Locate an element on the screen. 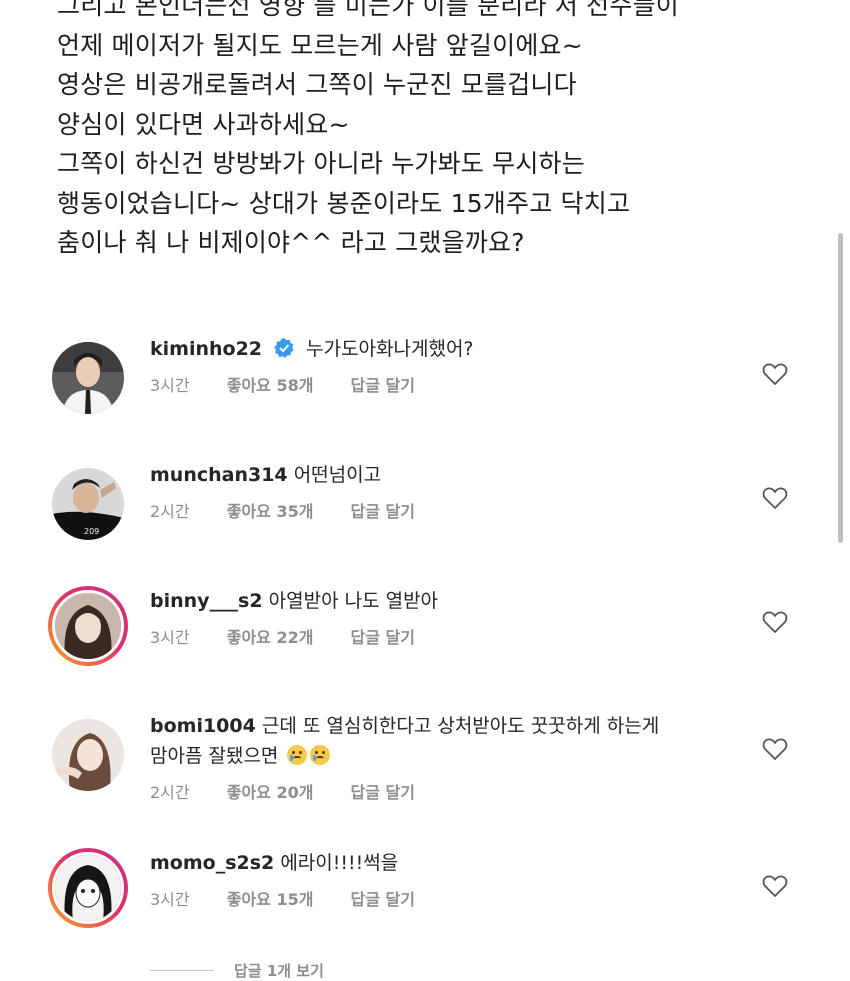 The width and height of the screenshot is (850, 981). view-replies-label: 답글 1개 보기 is located at coordinates (279, 971).